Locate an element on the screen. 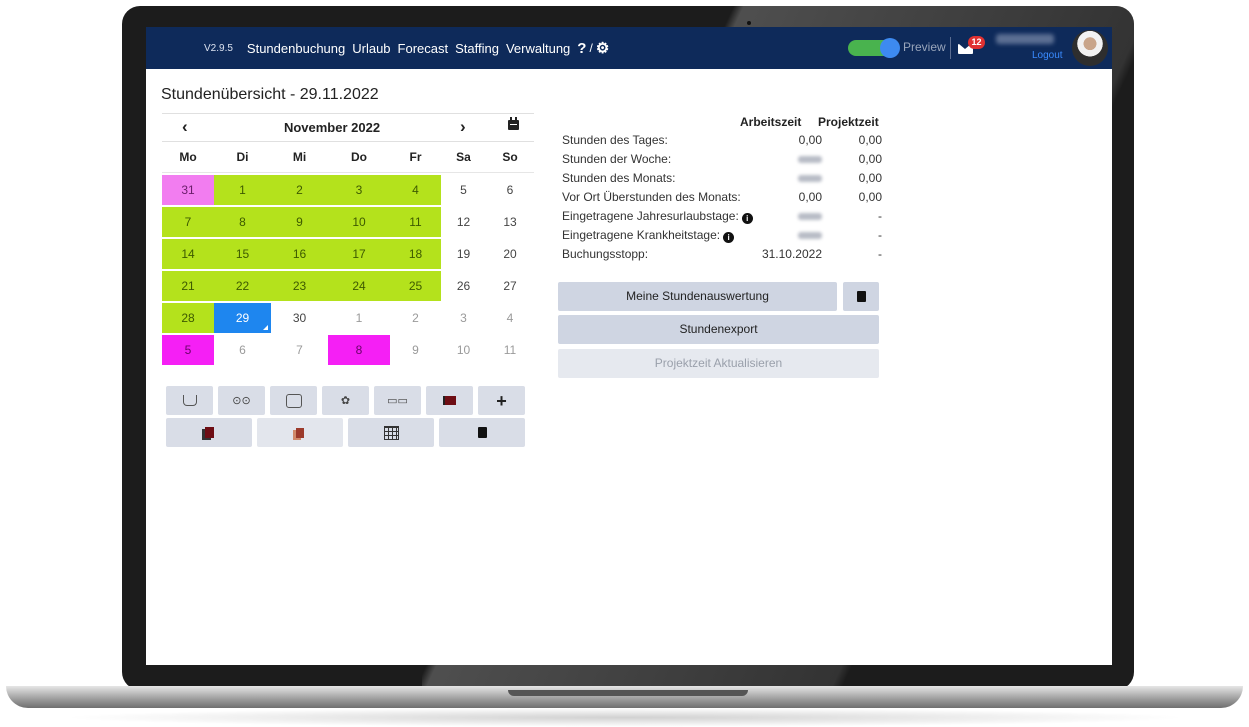 This screenshot has width=1249, height=727. summary-label-text: Buchungsstopp: is located at coordinates (605, 254).